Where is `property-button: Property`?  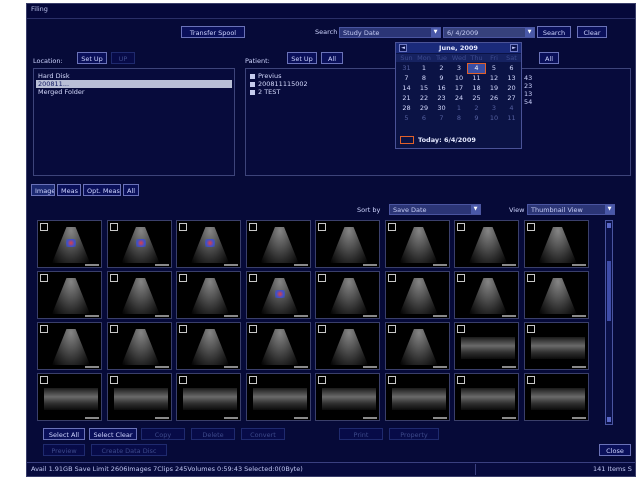 property-button: Property is located at coordinates (414, 434).